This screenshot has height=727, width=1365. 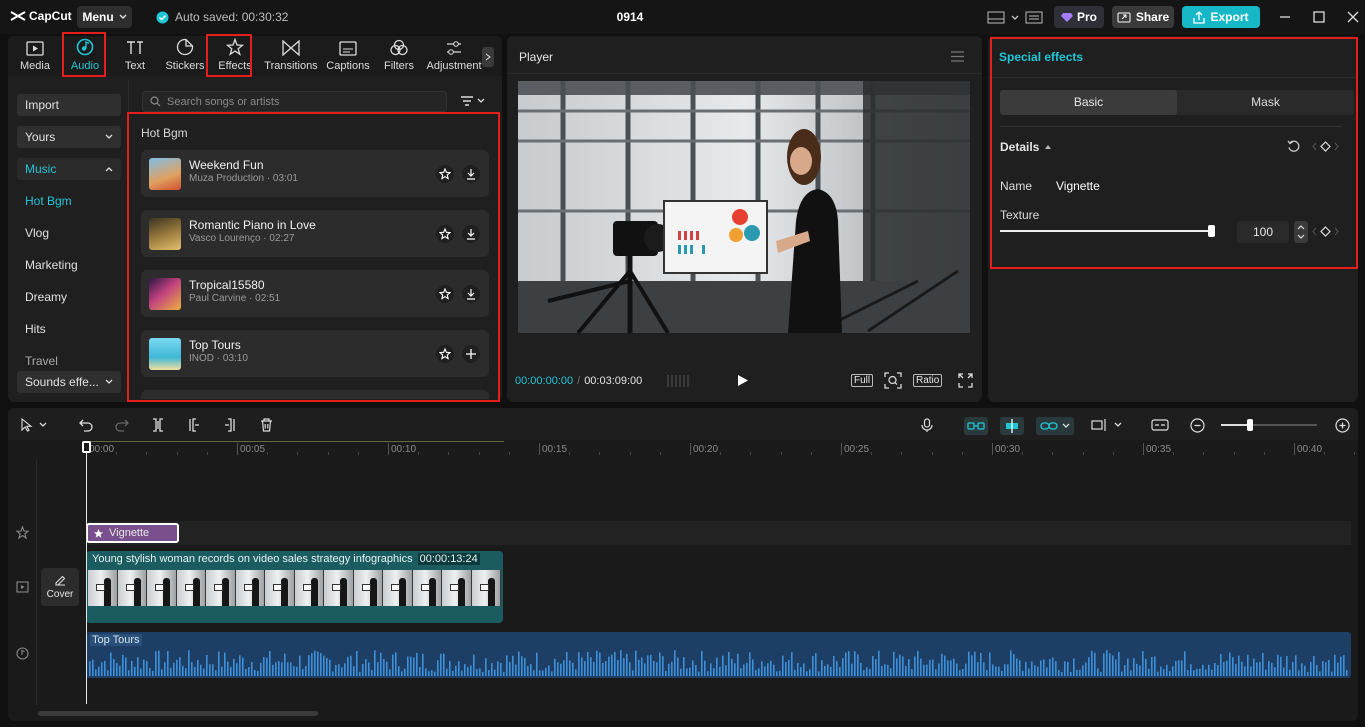 What do you see at coordinates (135, 56) in the screenshot?
I see `tab-text: Text` at bounding box center [135, 56].